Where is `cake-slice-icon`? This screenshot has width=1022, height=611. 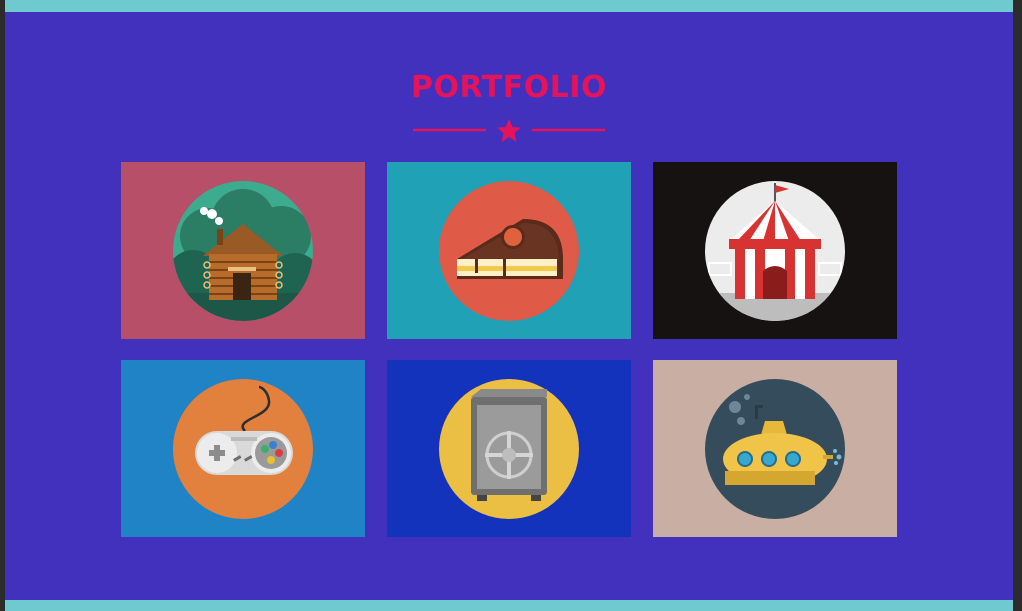
cake-slice-icon is located at coordinates (509, 250).